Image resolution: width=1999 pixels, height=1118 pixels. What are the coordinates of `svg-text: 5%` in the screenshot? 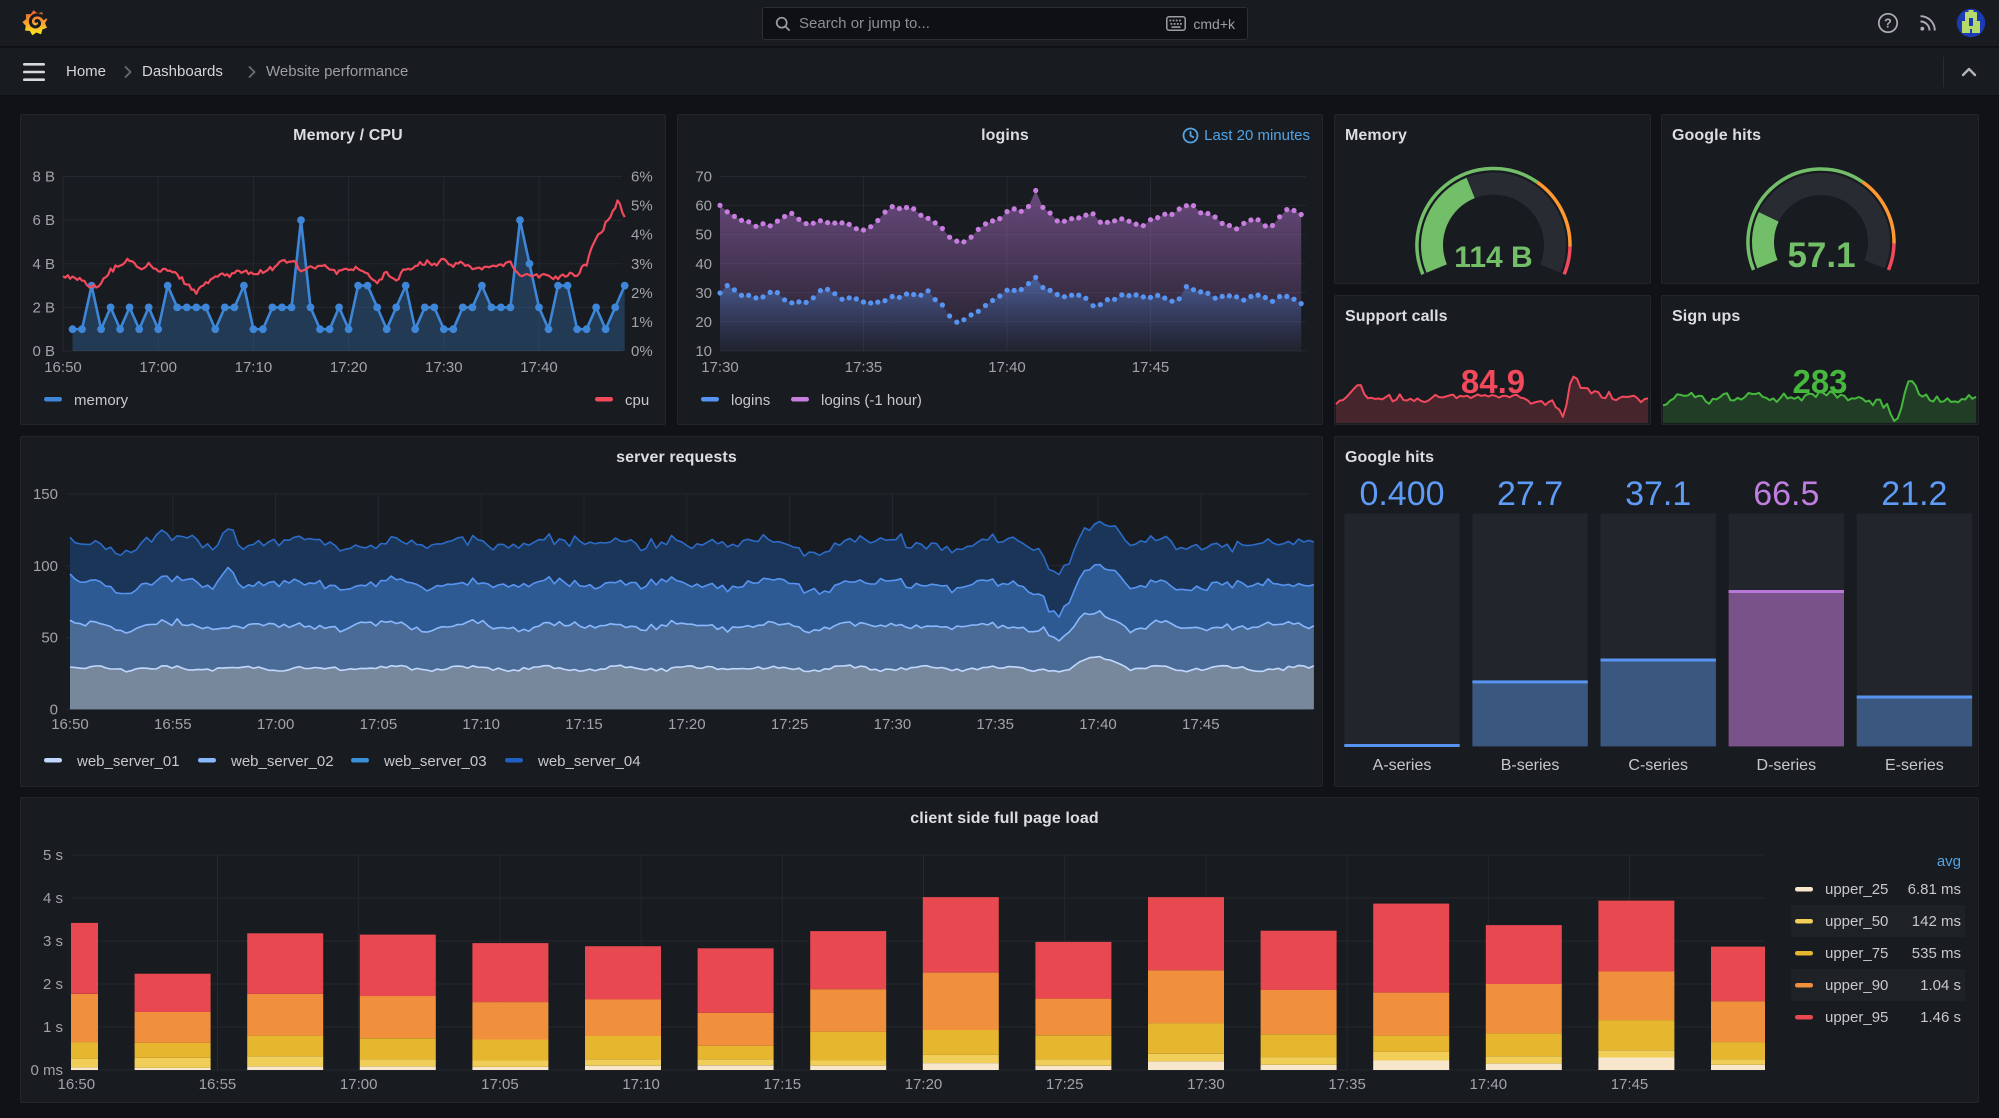 It's located at (642, 206).